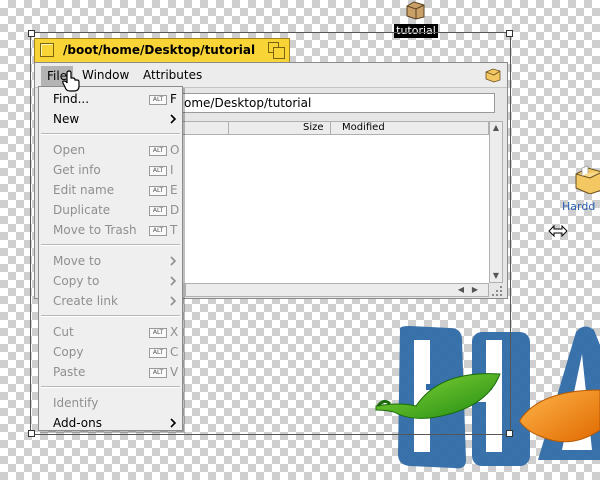 This screenshot has width=600, height=480. Describe the element at coordinates (77, 170) in the screenshot. I see `menu-item-label: Get info` at that location.